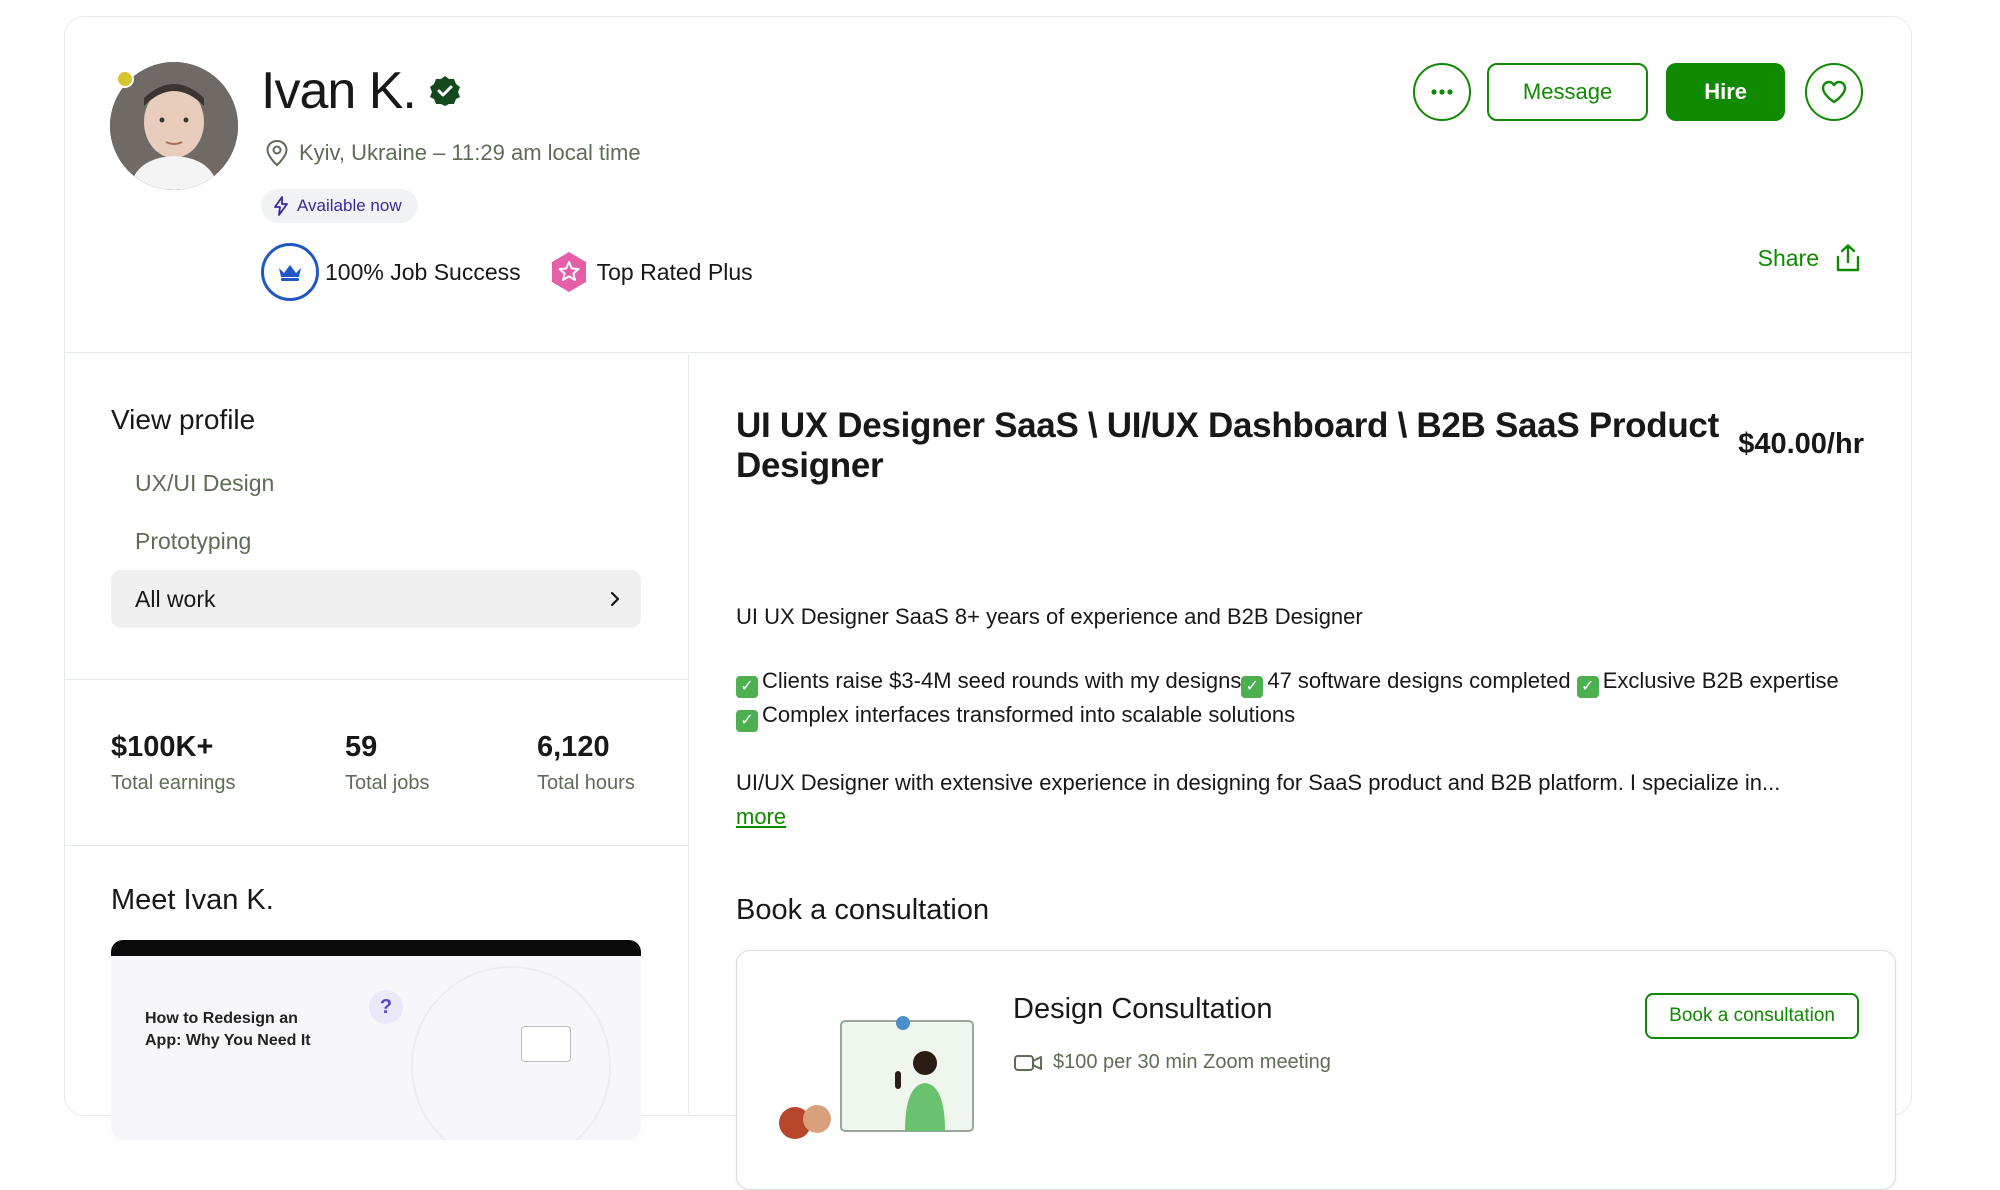 This screenshot has width=2000, height=1190. What do you see at coordinates (174, 126) in the screenshot?
I see `avatar-wrapper` at bounding box center [174, 126].